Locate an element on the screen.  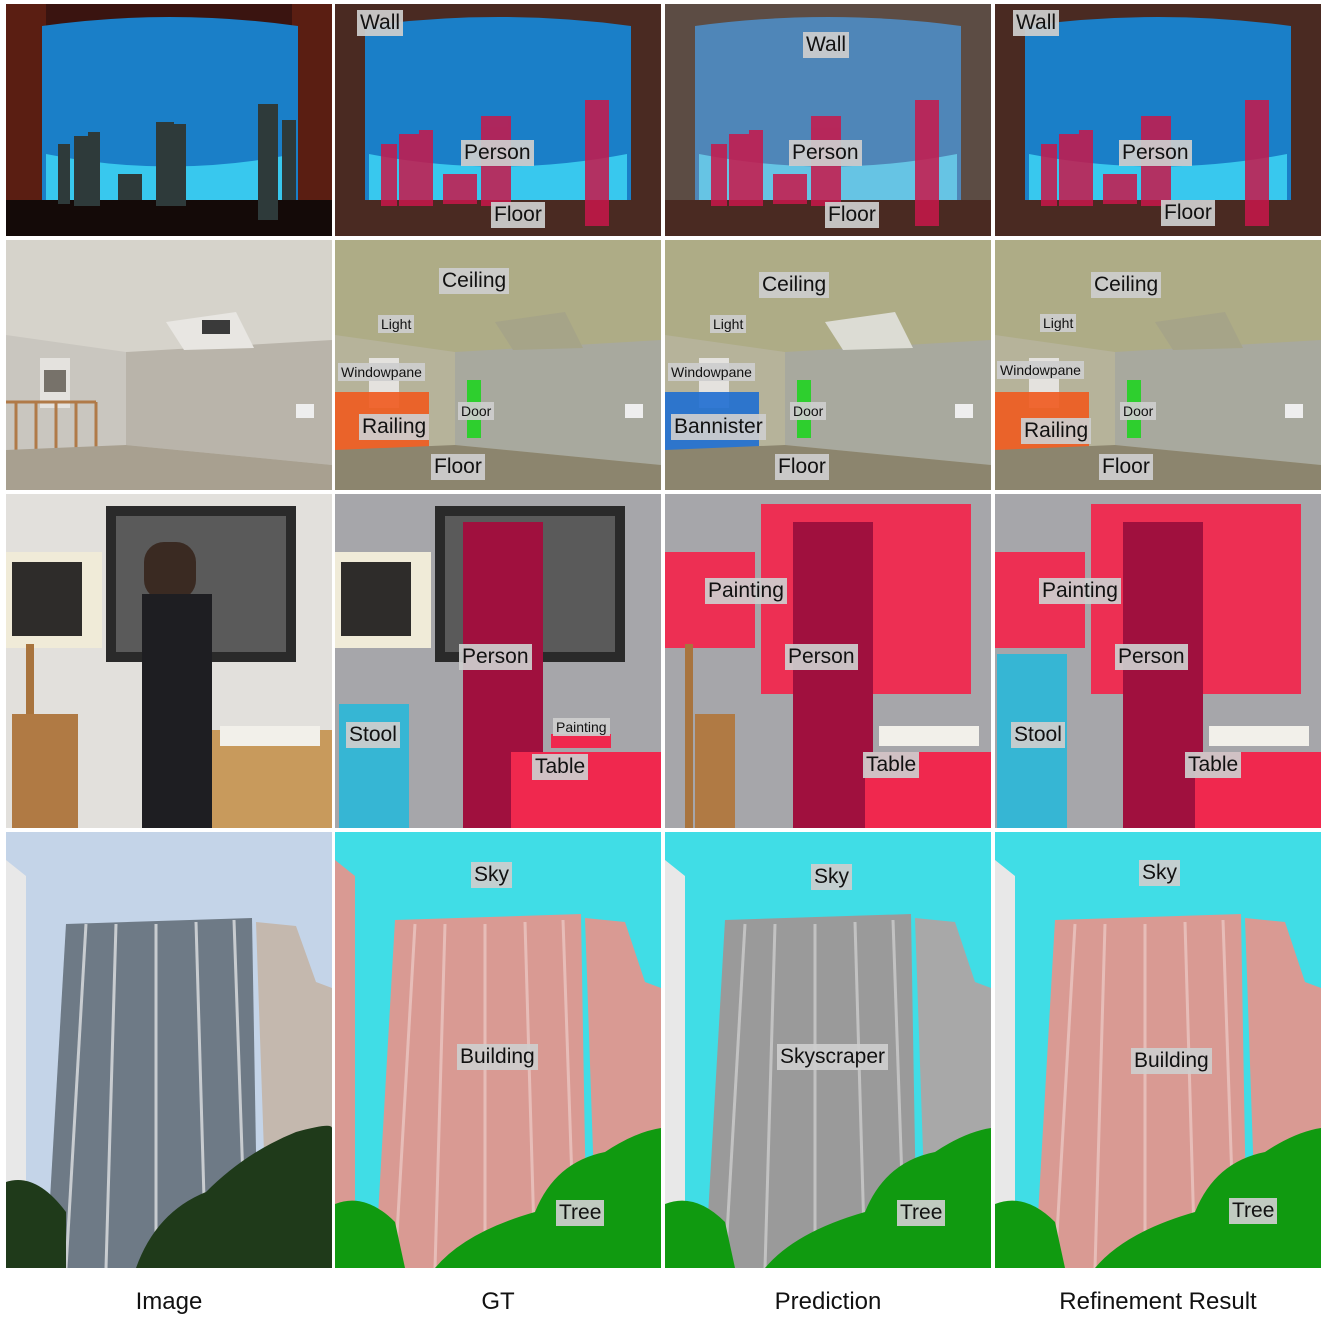
attic-photo is located at coordinates (169, 365).